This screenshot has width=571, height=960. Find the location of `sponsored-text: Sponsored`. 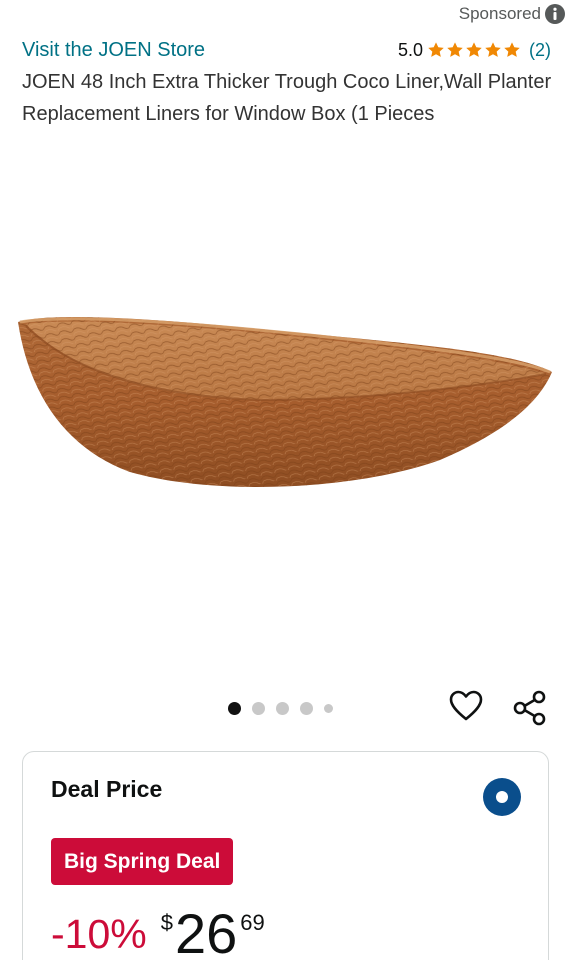

sponsored-text: Sponsored is located at coordinates (499, 13).